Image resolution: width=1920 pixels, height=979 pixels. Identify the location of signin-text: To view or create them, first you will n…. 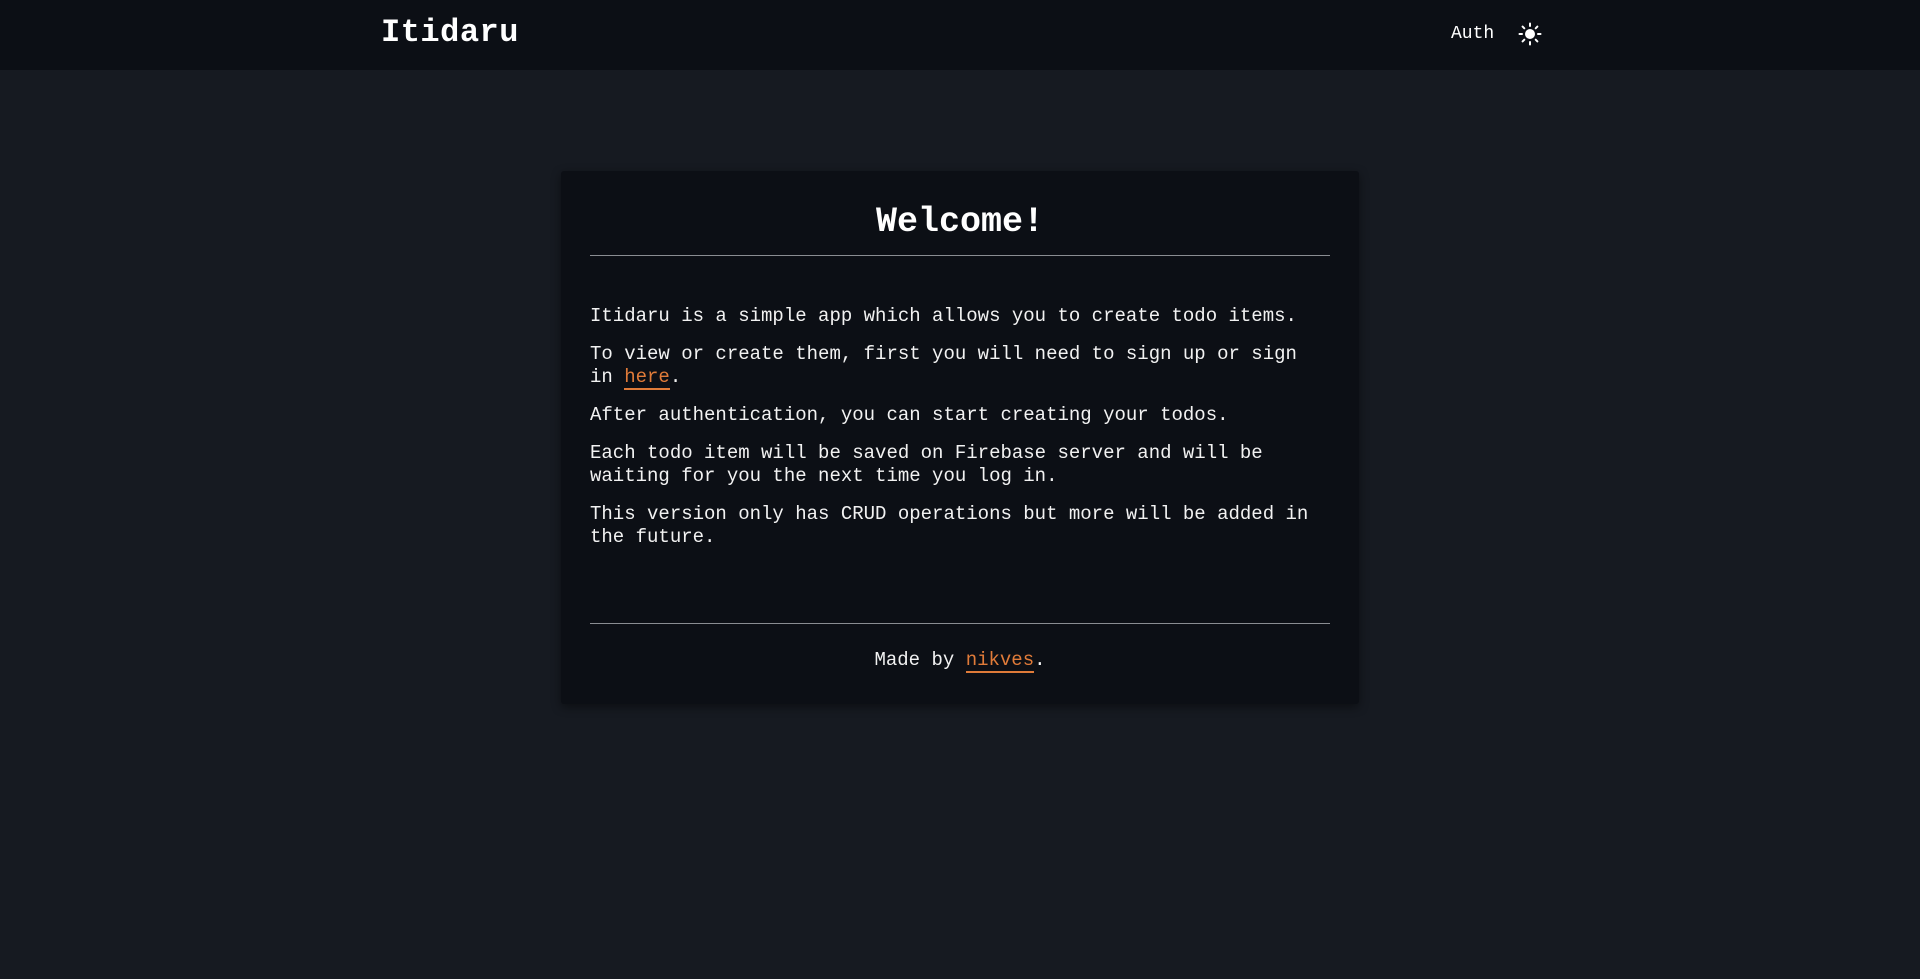
(943, 365).